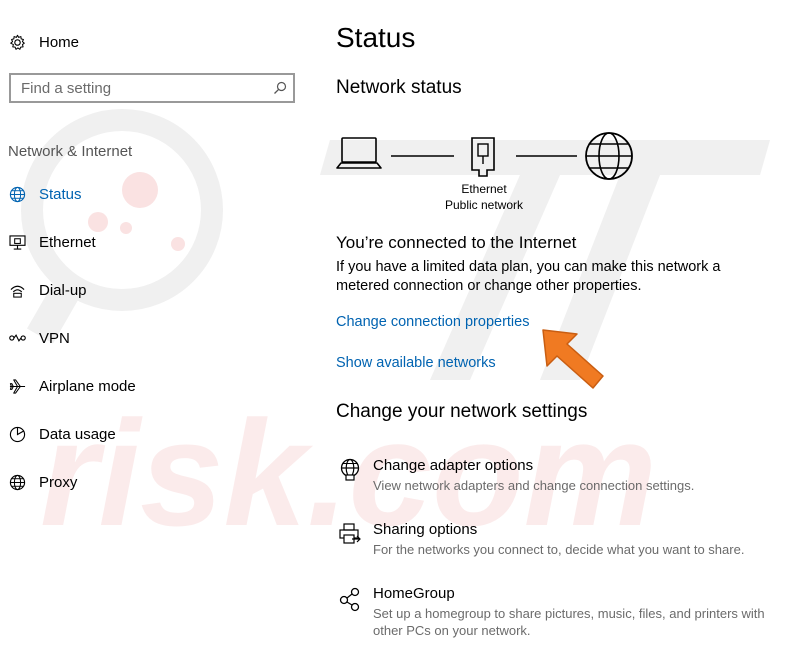 The height and width of the screenshot is (648, 790). I want to click on homegroup-icon, so click(350, 600).